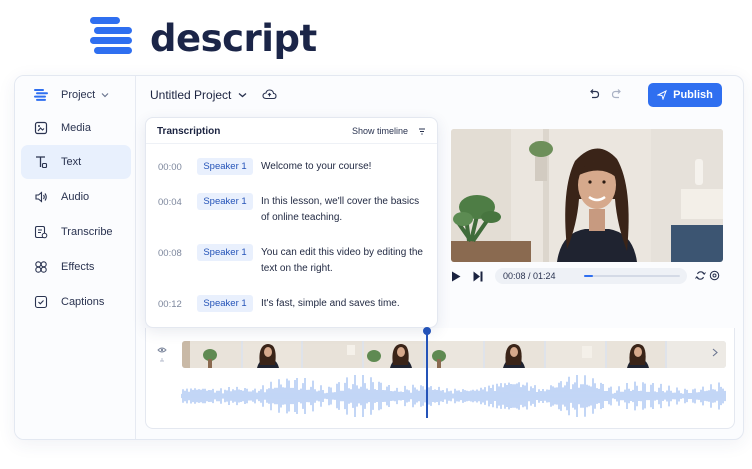 This screenshot has width=752, height=469. I want to click on playhead, so click(426, 374).